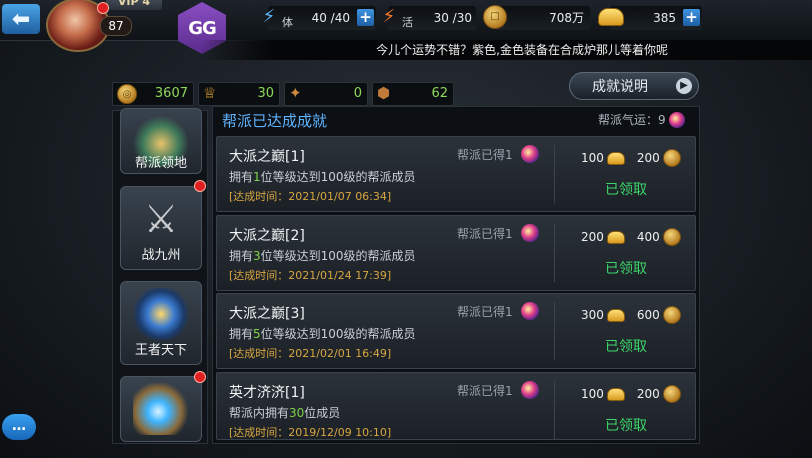  What do you see at coordinates (134, 5) in the screenshot?
I see `vip-badge: VIP 4` at bounding box center [134, 5].